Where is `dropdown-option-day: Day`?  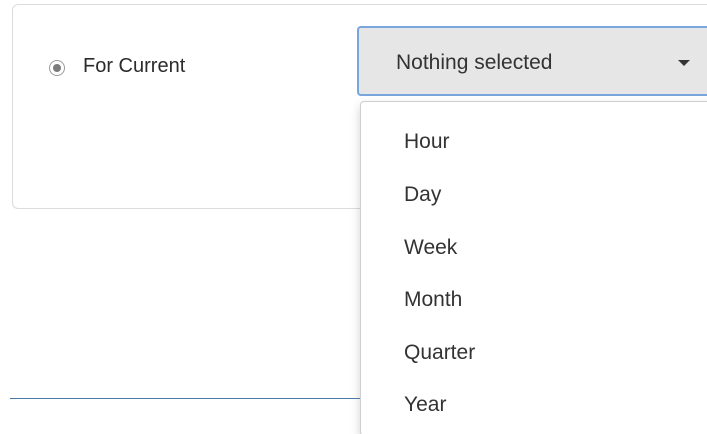
dropdown-option-day: Day is located at coordinates (422, 195).